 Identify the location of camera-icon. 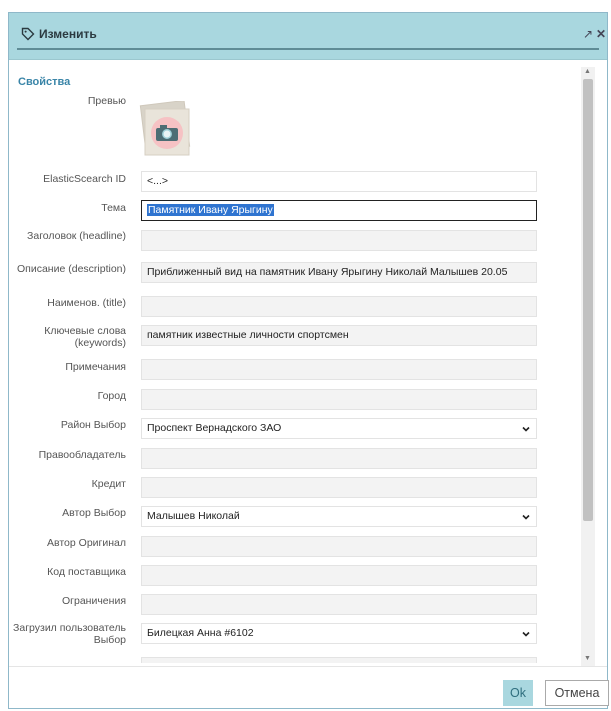
(165, 127).